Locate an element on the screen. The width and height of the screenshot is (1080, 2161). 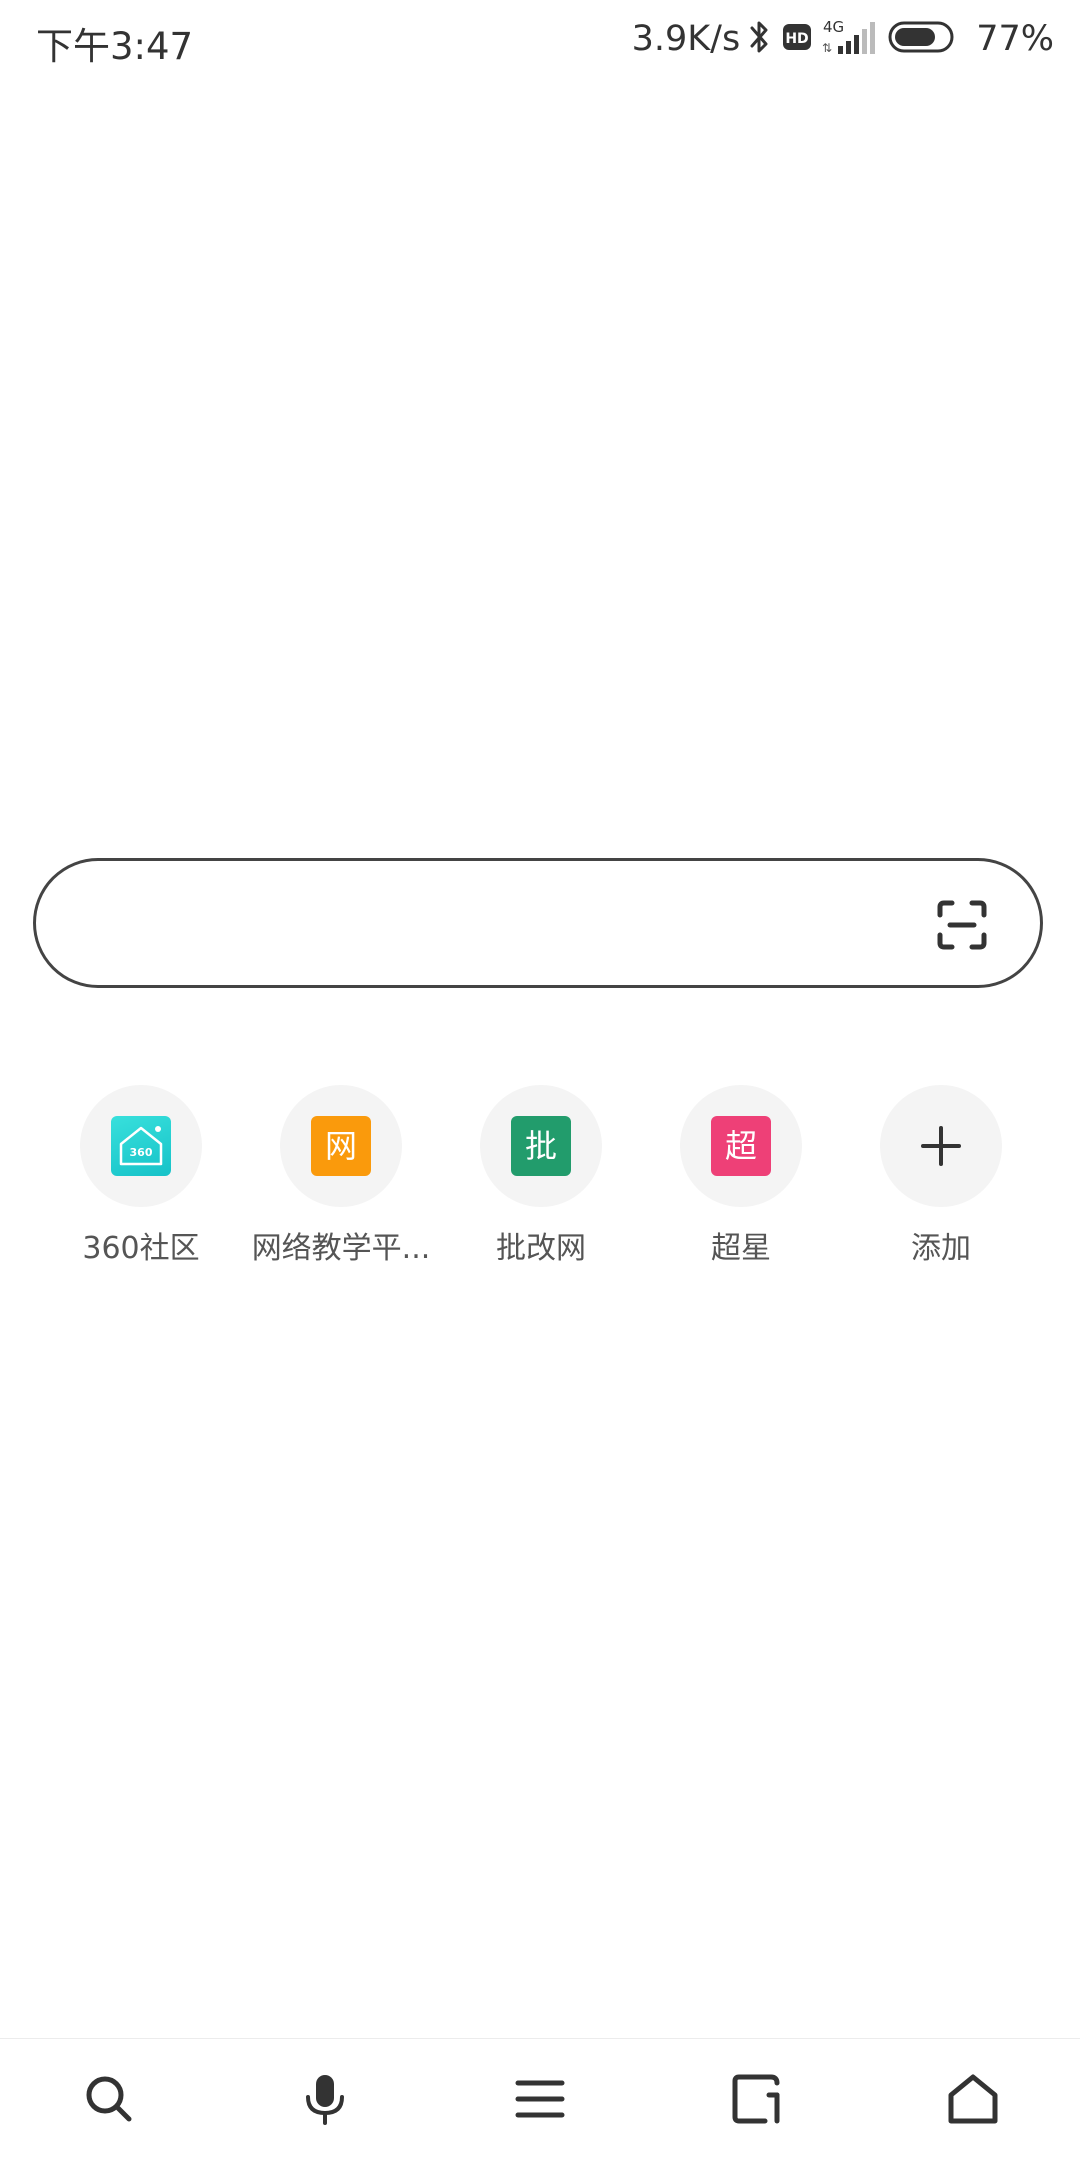
status-time: 下午3:47 is located at coordinates (115, 46).